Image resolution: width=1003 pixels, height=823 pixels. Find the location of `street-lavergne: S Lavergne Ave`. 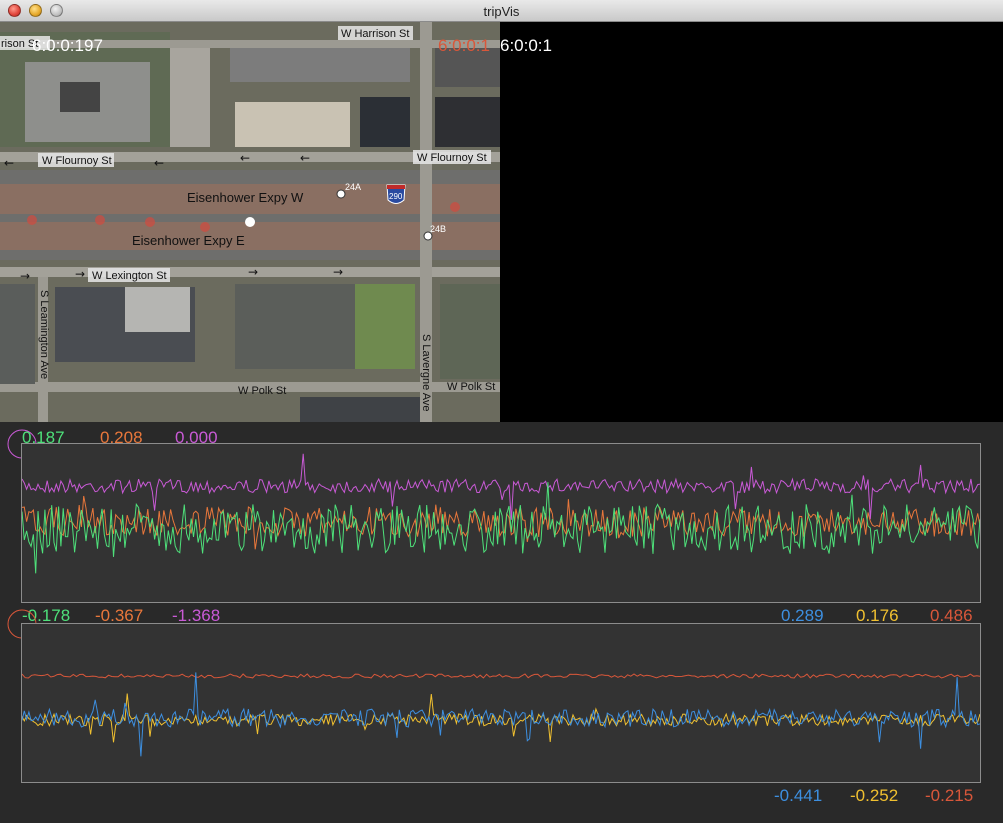

street-lavergne: S Lavergne Ave is located at coordinates (426, 372).